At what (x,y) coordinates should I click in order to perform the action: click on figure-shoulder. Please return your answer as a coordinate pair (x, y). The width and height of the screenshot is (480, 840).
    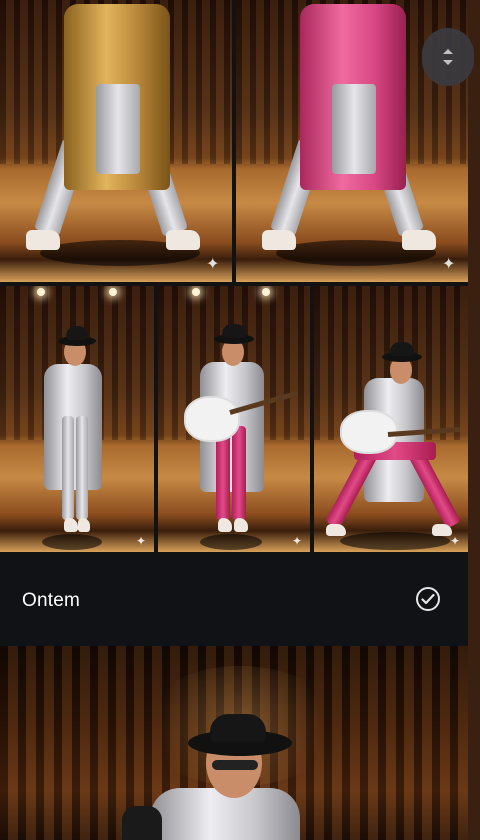
    Looking at the image, I should click on (142, 823).